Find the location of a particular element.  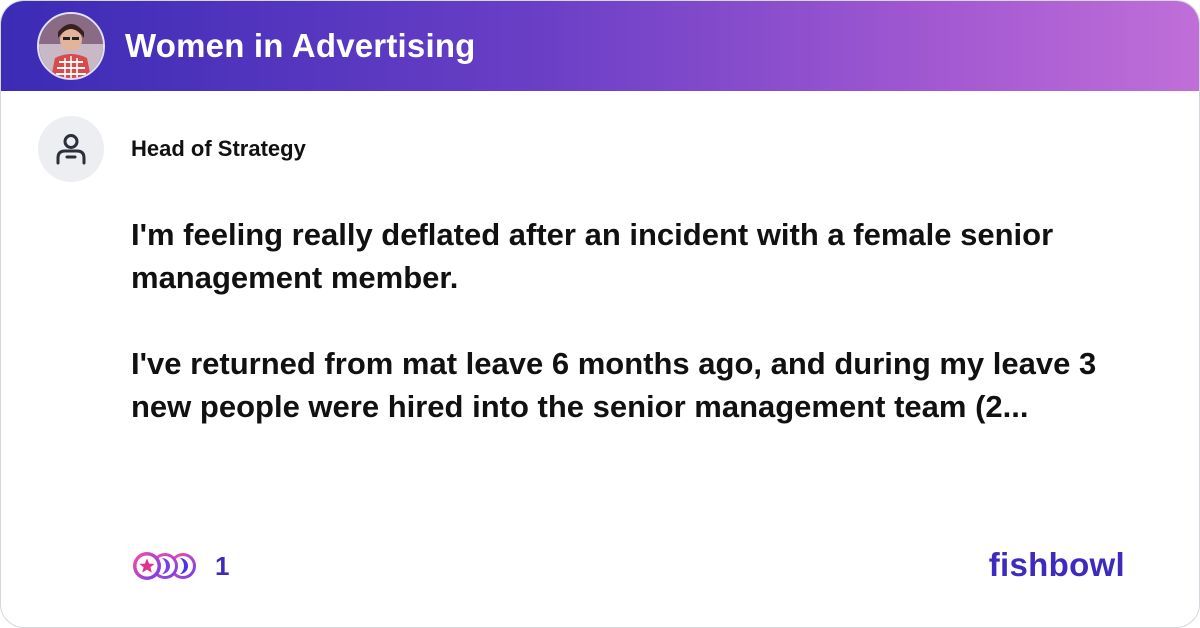

group-photo-icon is located at coordinates (71, 46).